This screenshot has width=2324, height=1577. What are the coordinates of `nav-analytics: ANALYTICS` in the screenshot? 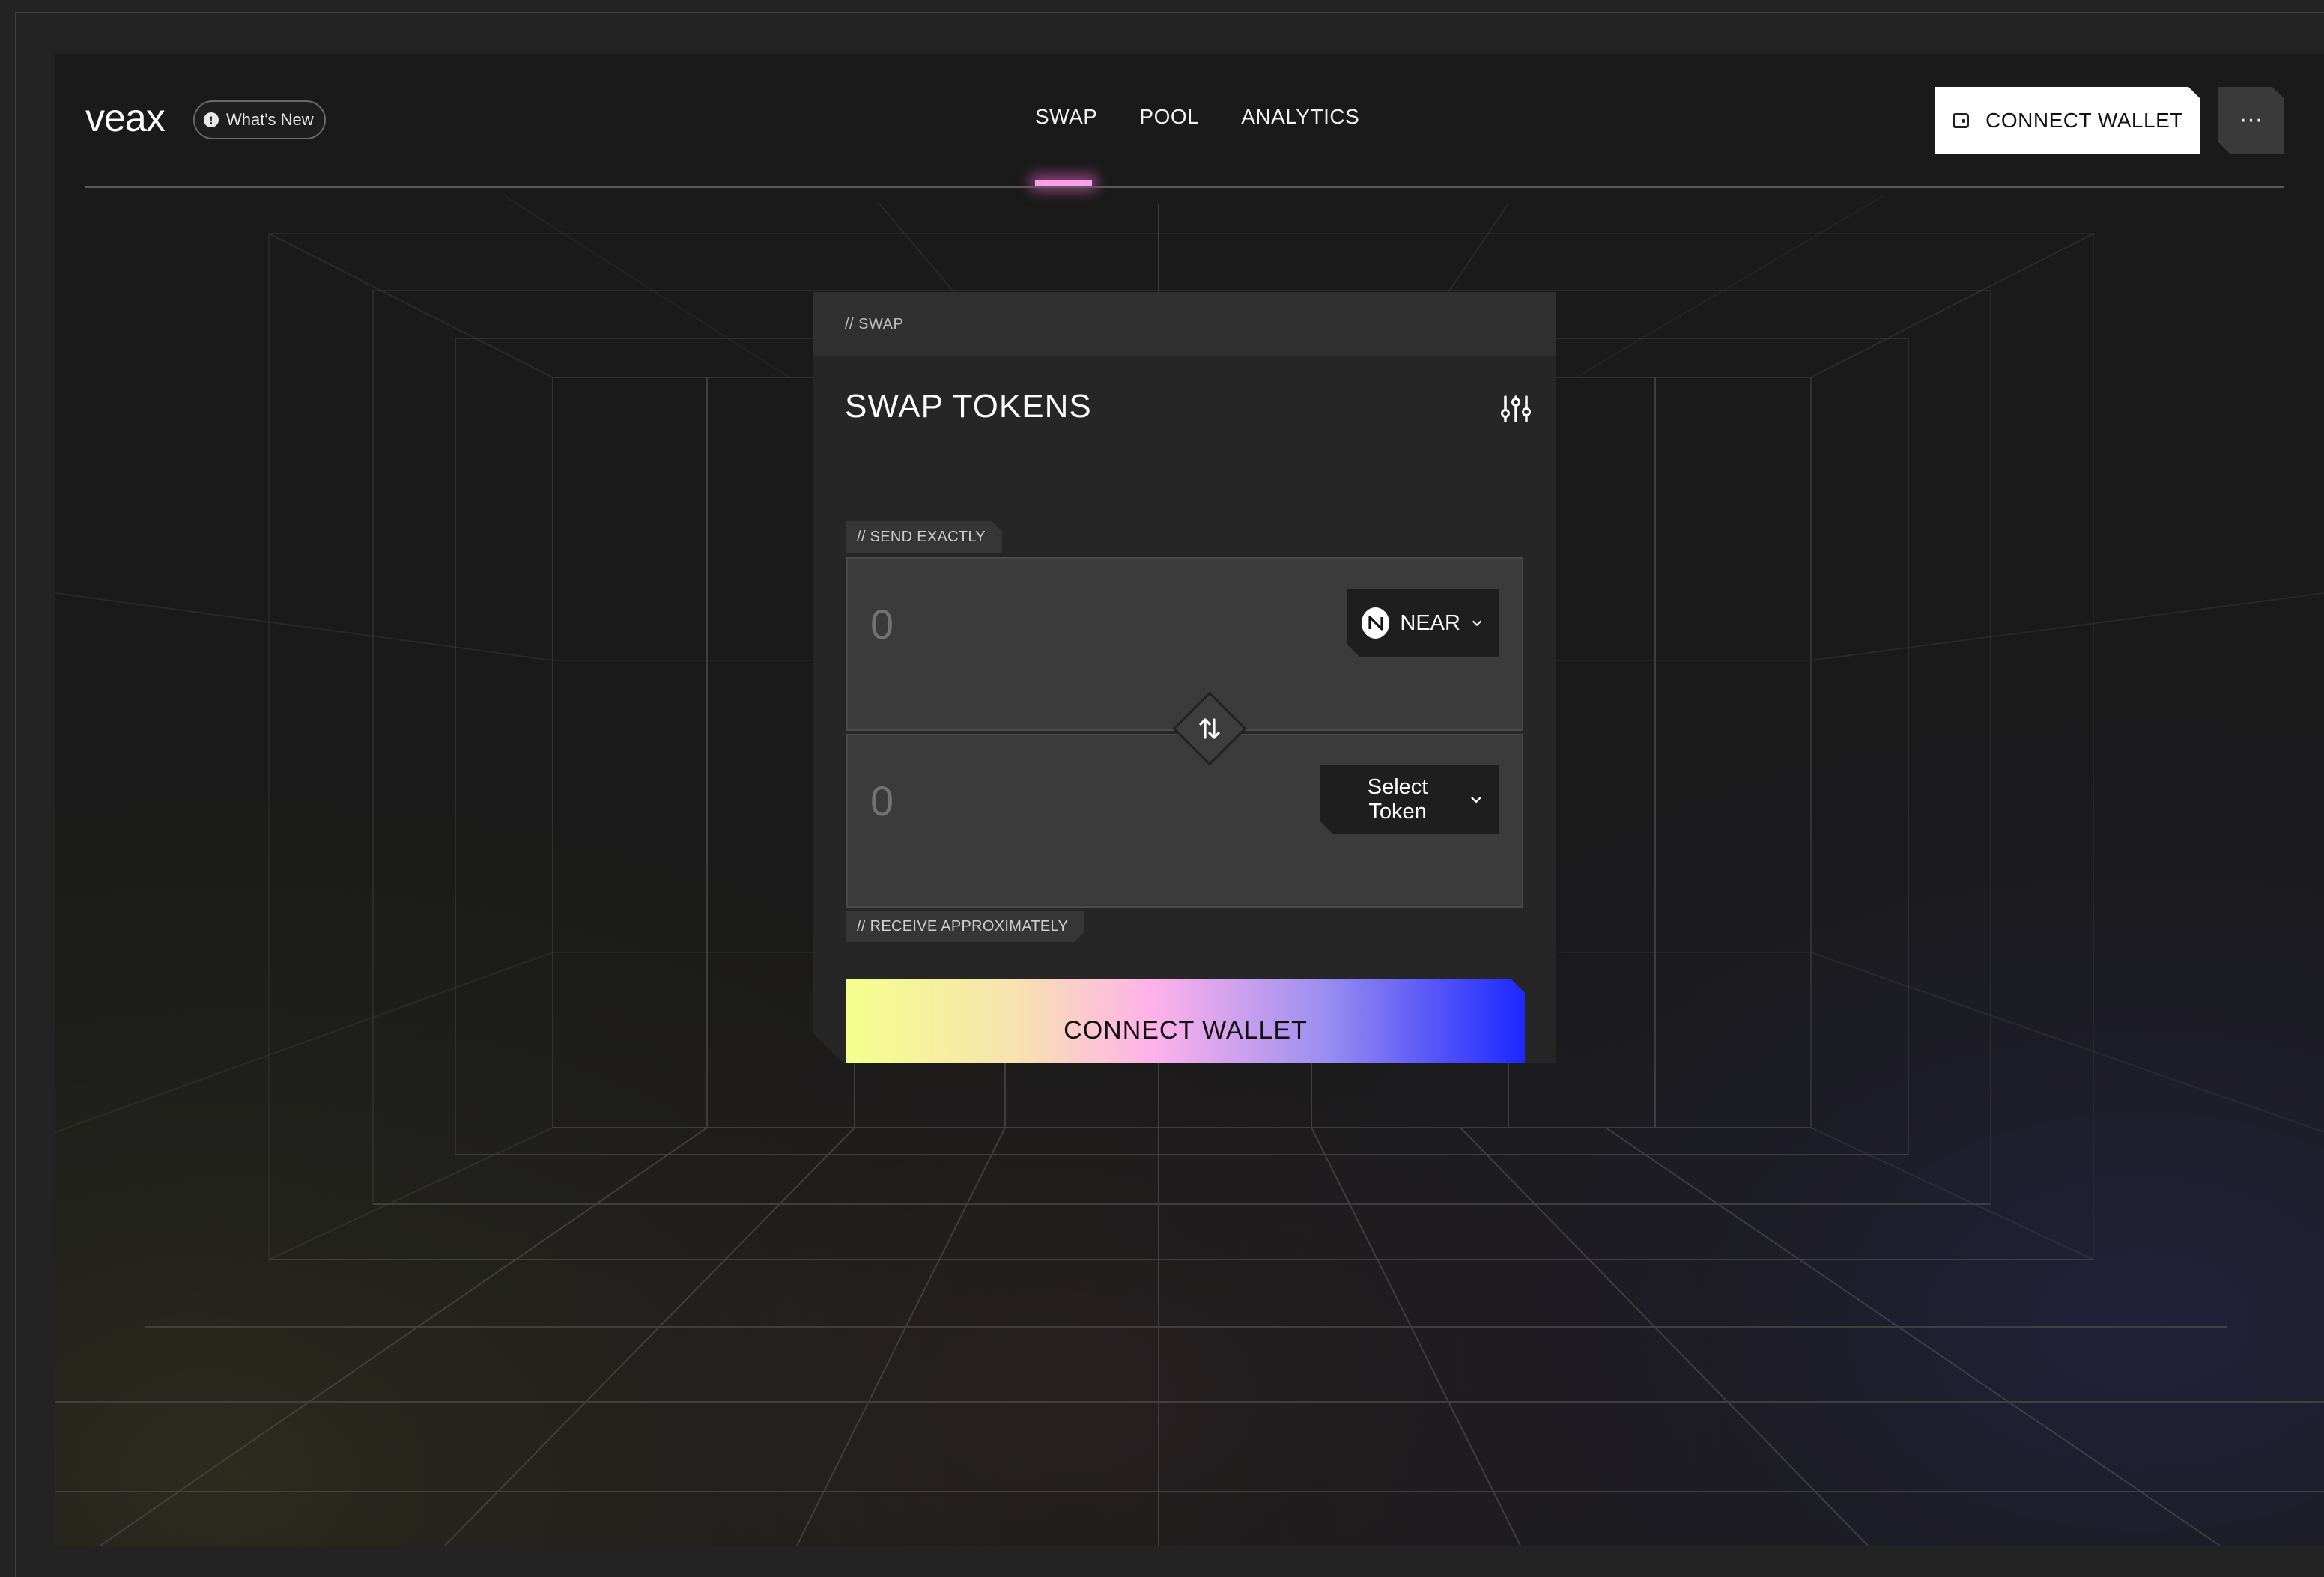 It's located at (1300, 117).